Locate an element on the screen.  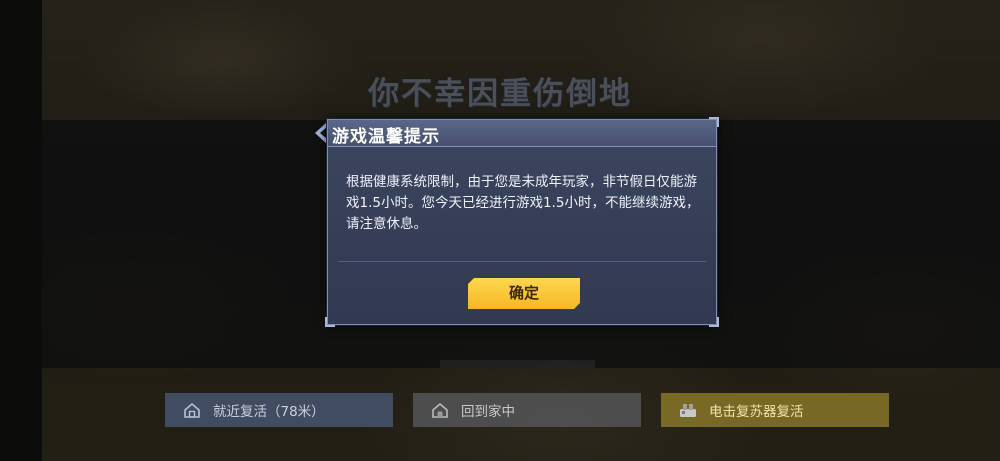
go-home-button: 回到家中 is located at coordinates (527, 410).